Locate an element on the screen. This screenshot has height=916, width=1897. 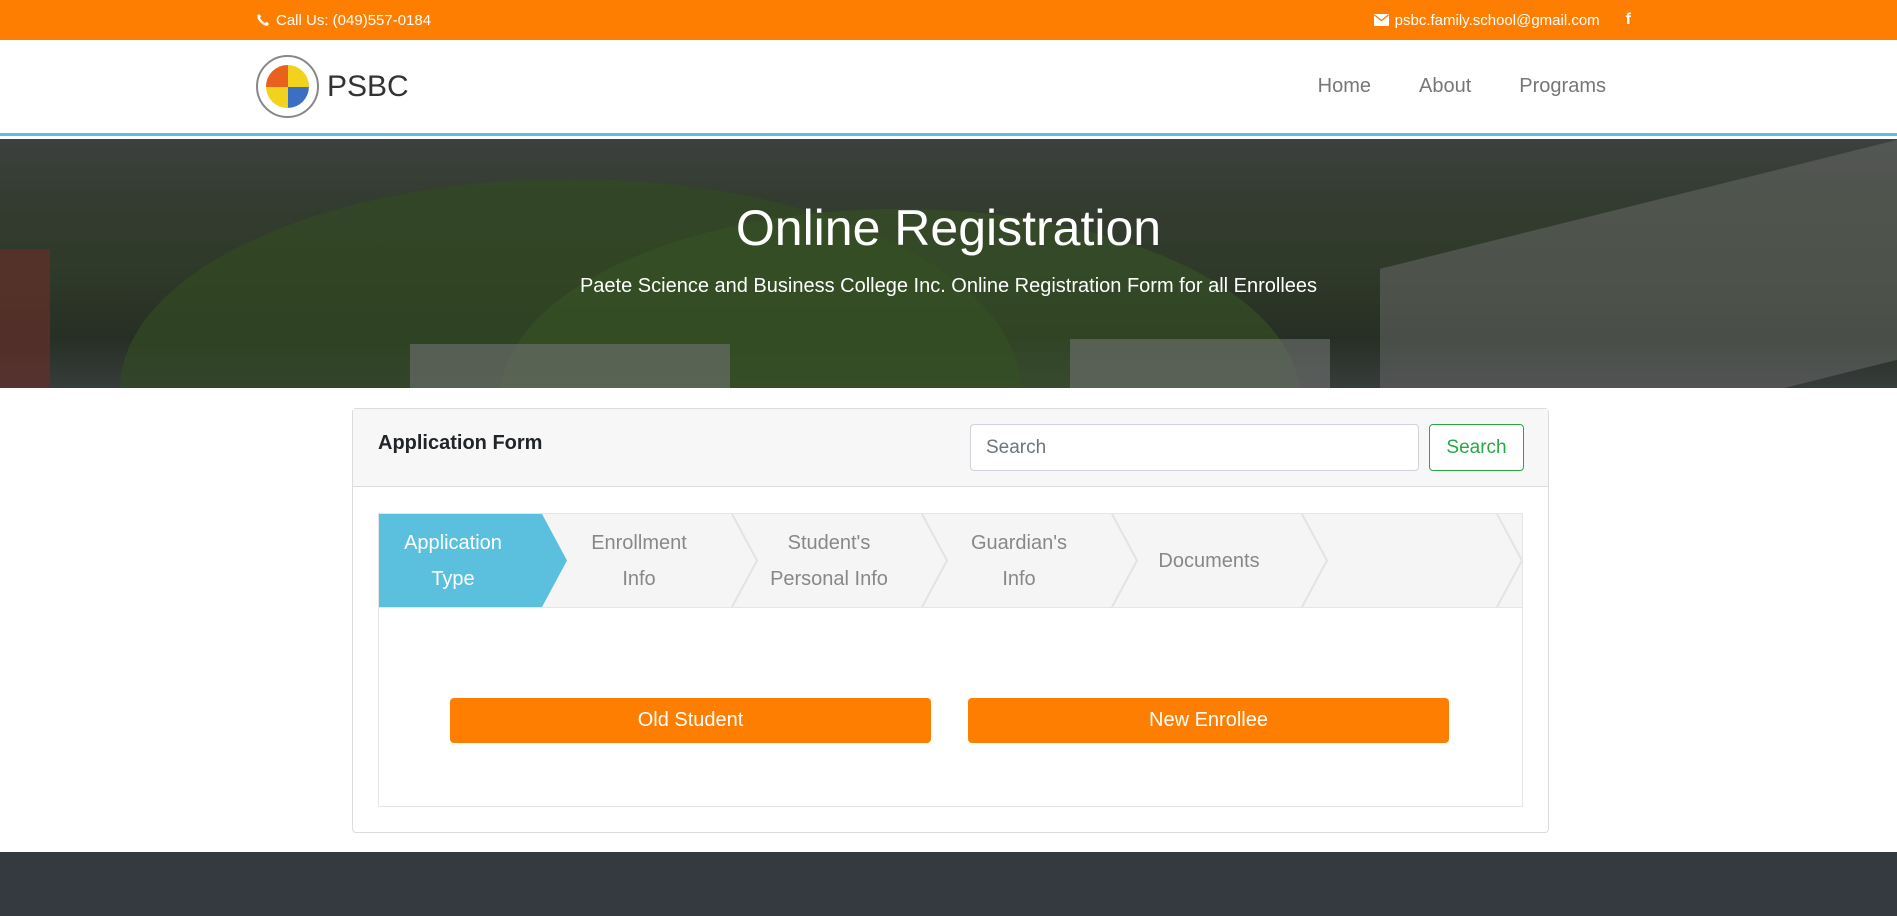
step-enrollment-info: Enrollment Info is located at coordinates (639, 560).